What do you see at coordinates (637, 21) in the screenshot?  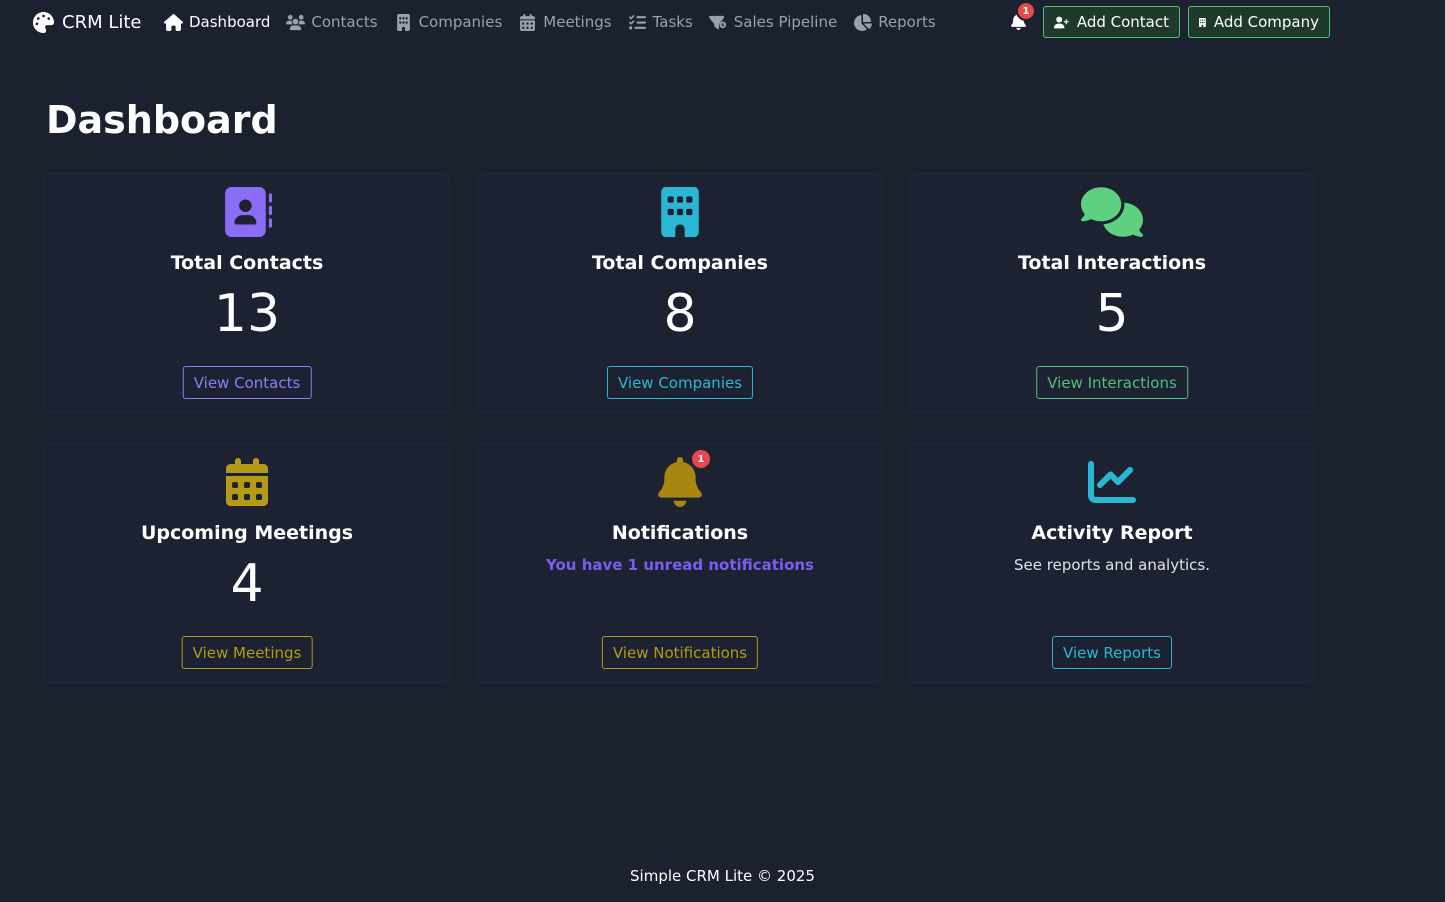 I see `list-check-icon` at bounding box center [637, 21].